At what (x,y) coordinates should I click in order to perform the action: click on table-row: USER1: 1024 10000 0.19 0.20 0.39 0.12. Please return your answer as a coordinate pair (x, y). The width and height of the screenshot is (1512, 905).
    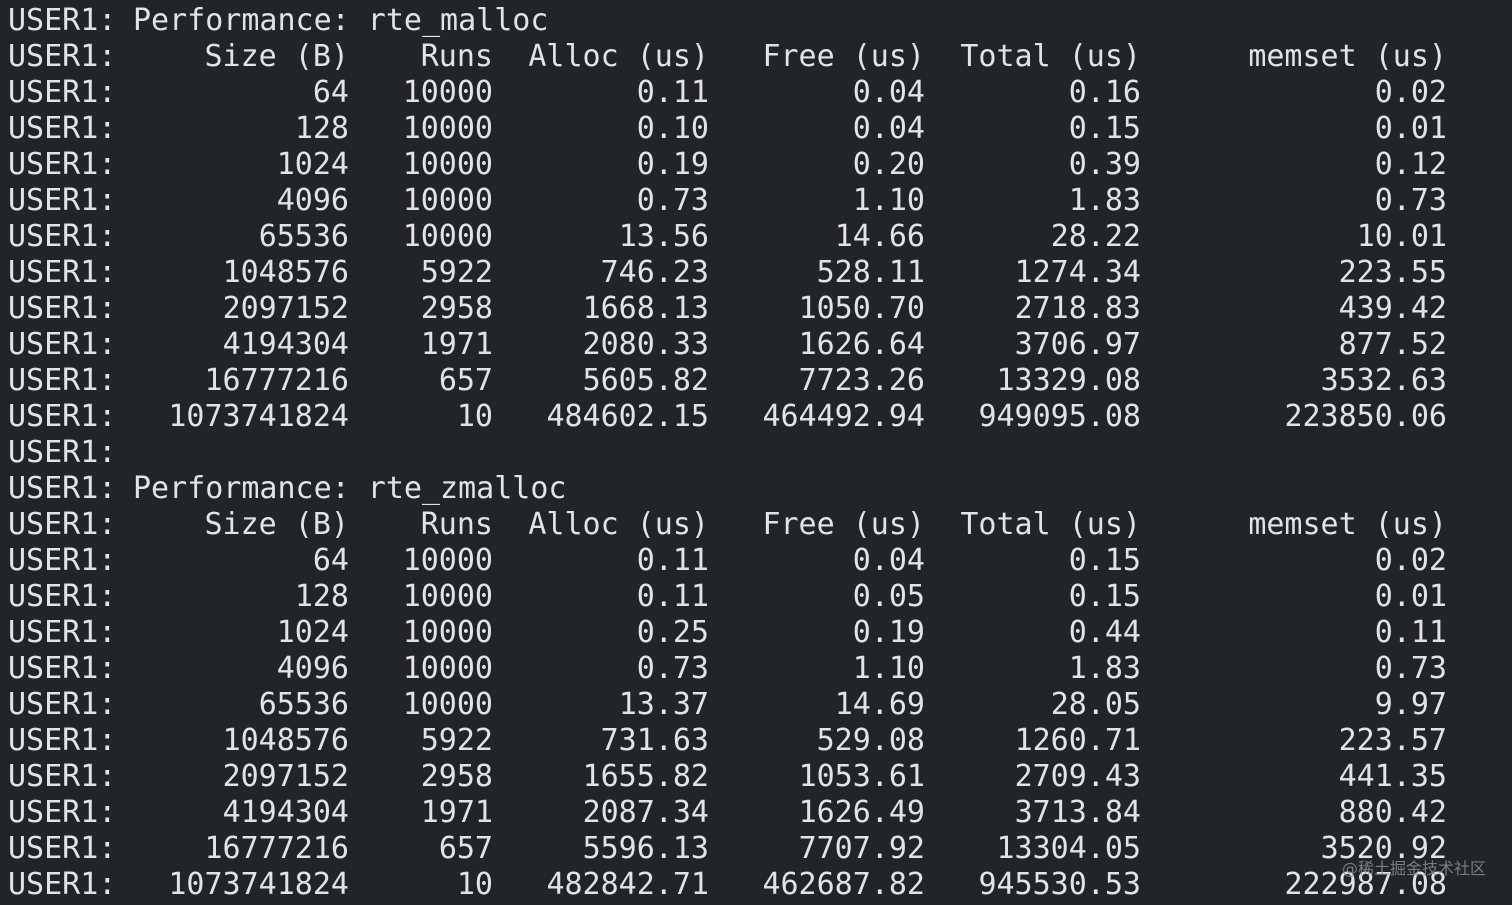
    Looking at the image, I should click on (756, 165).